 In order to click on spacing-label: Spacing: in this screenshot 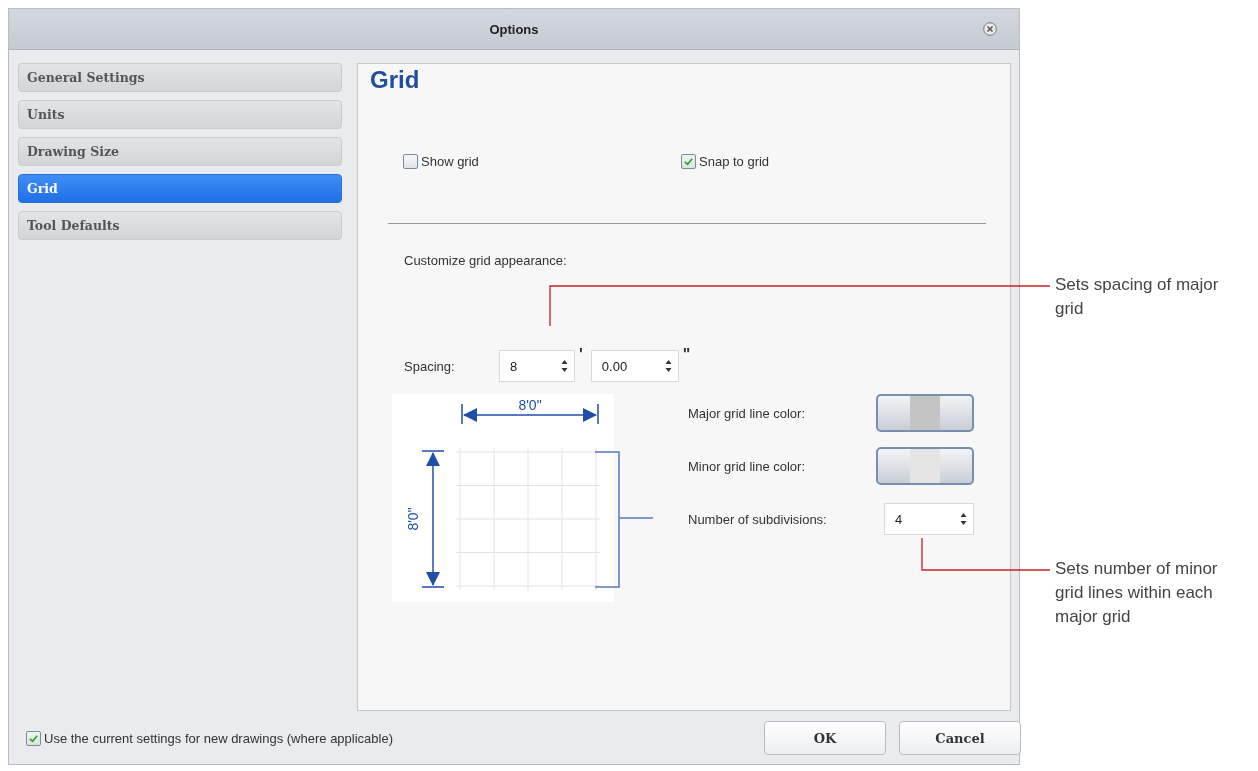, I will do `click(430, 366)`.